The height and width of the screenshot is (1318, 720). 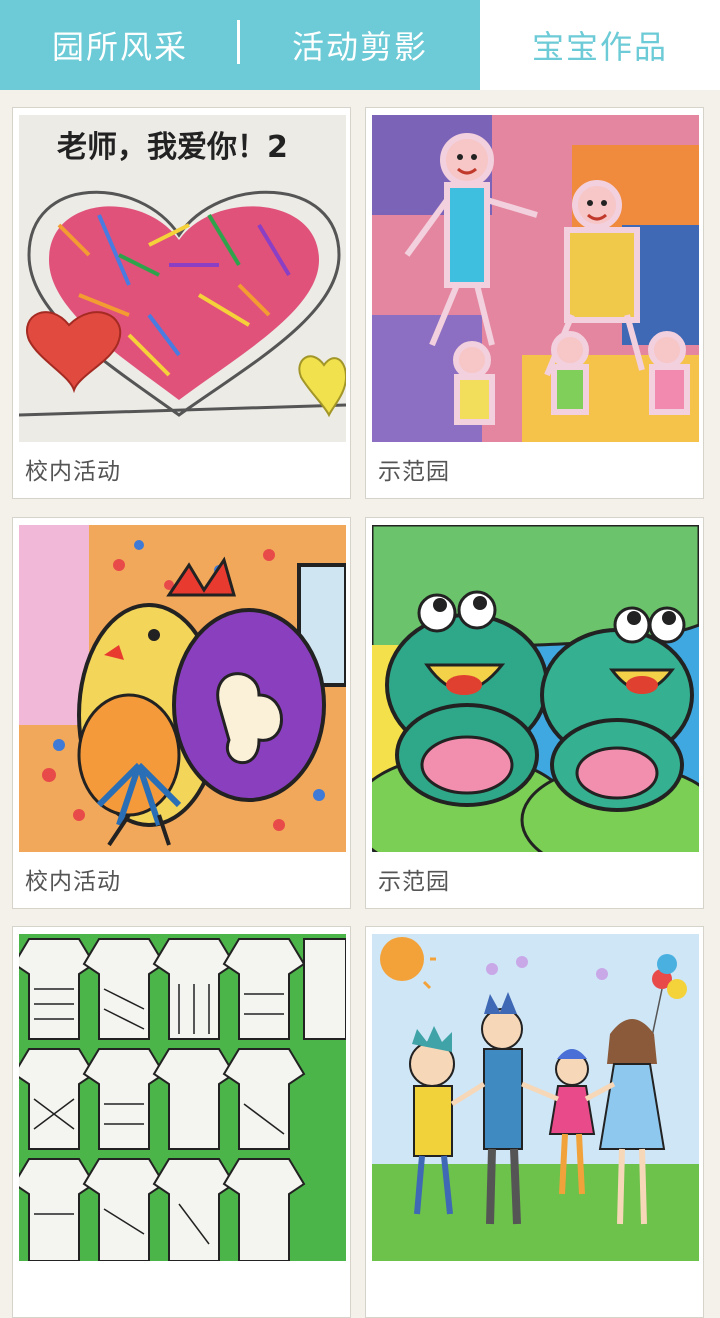 I want to click on tab-bar: 园所风采 活动剪影 宝宝作品, so click(x=360, y=45).